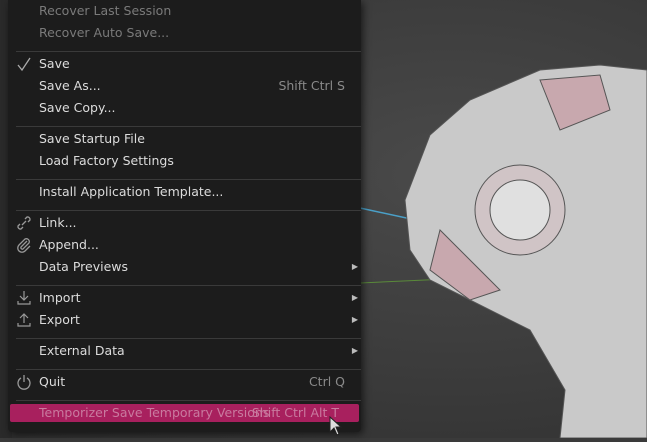  What do you see at coordinates (24, 320) in the screenshot?
I see `export-icon` at bounding box center [24, 320].